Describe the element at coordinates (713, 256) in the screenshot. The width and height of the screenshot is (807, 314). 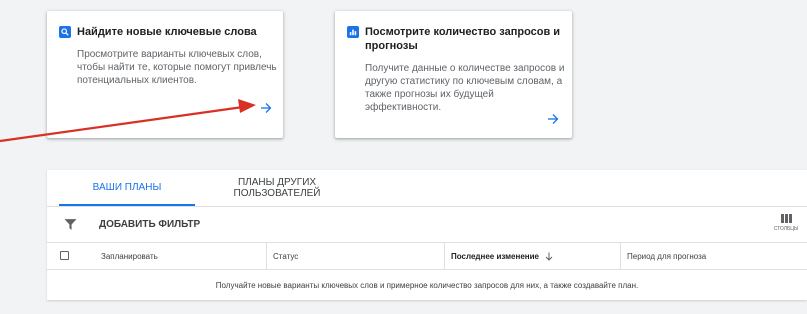
I see `column-header-forecast-period: Период для прогноза` at that location.